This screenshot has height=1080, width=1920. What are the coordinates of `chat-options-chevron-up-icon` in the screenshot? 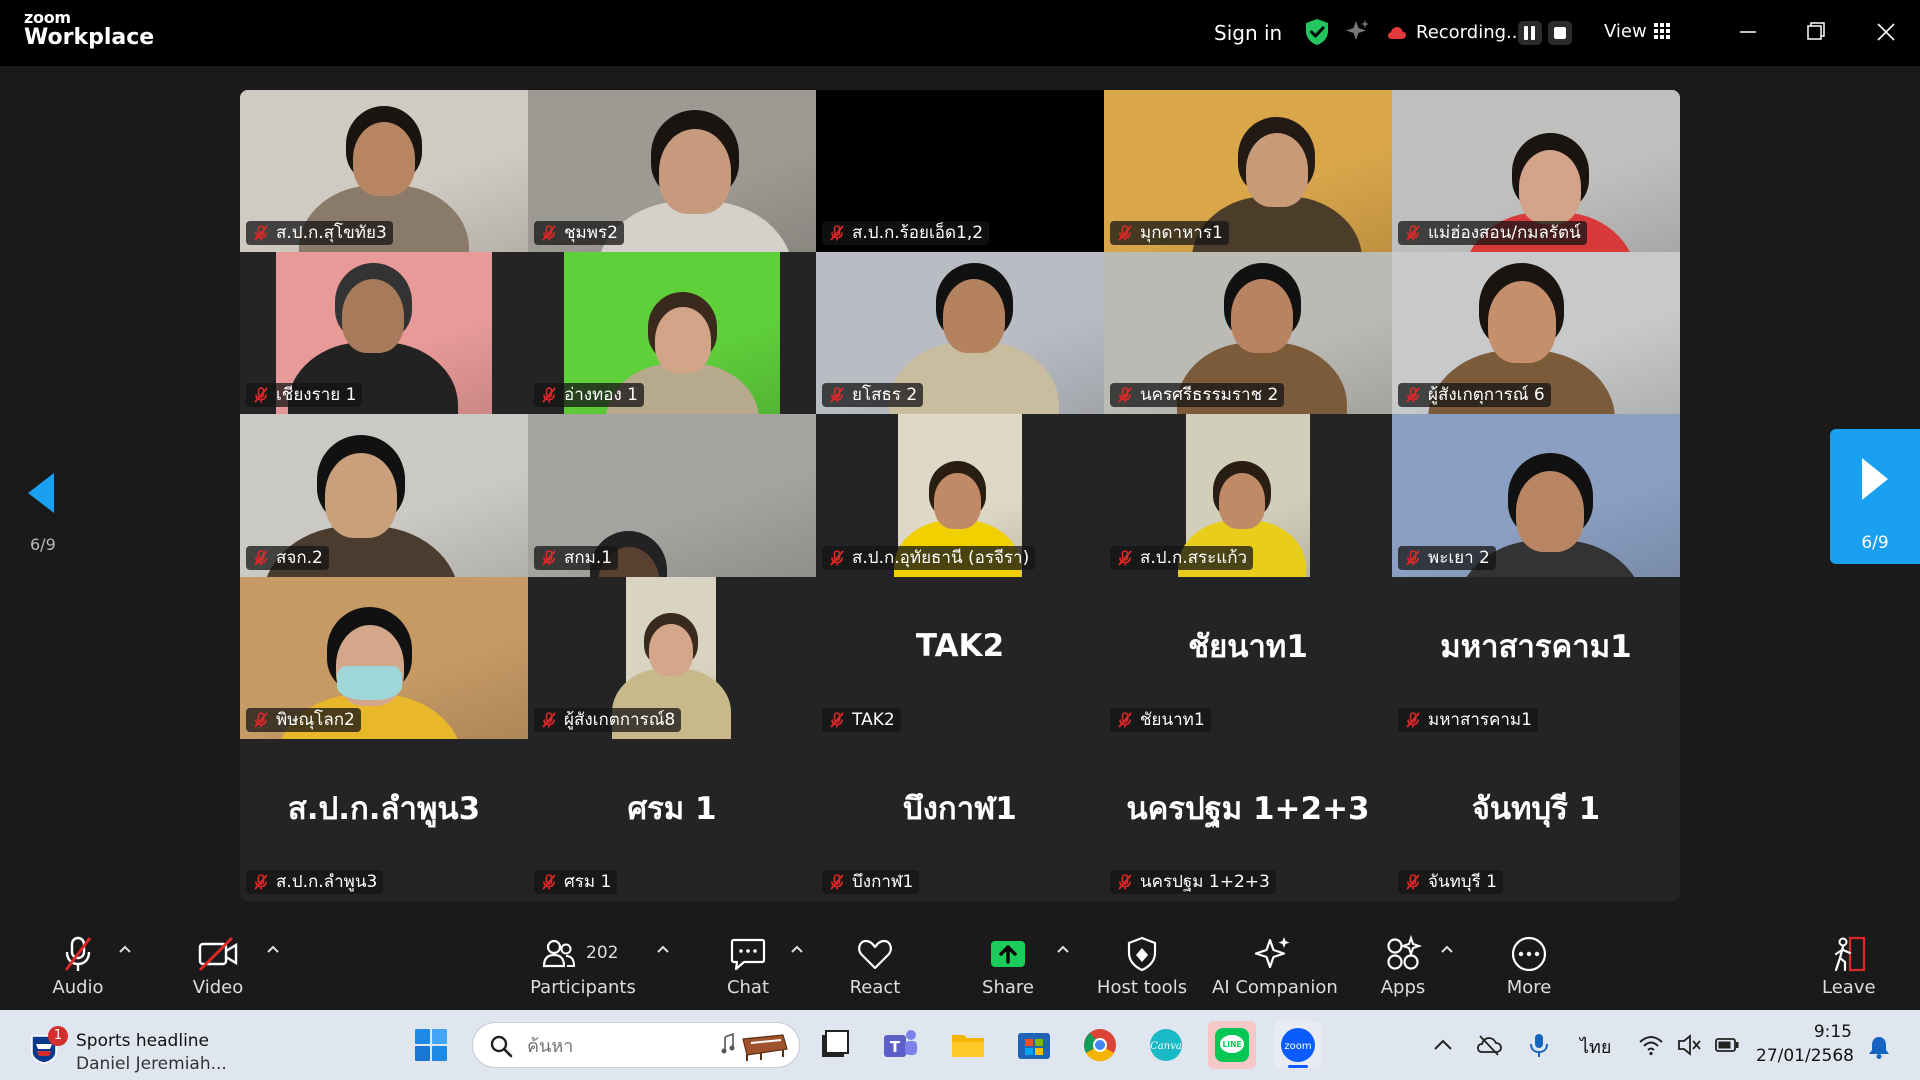 It's located at (797, 949).